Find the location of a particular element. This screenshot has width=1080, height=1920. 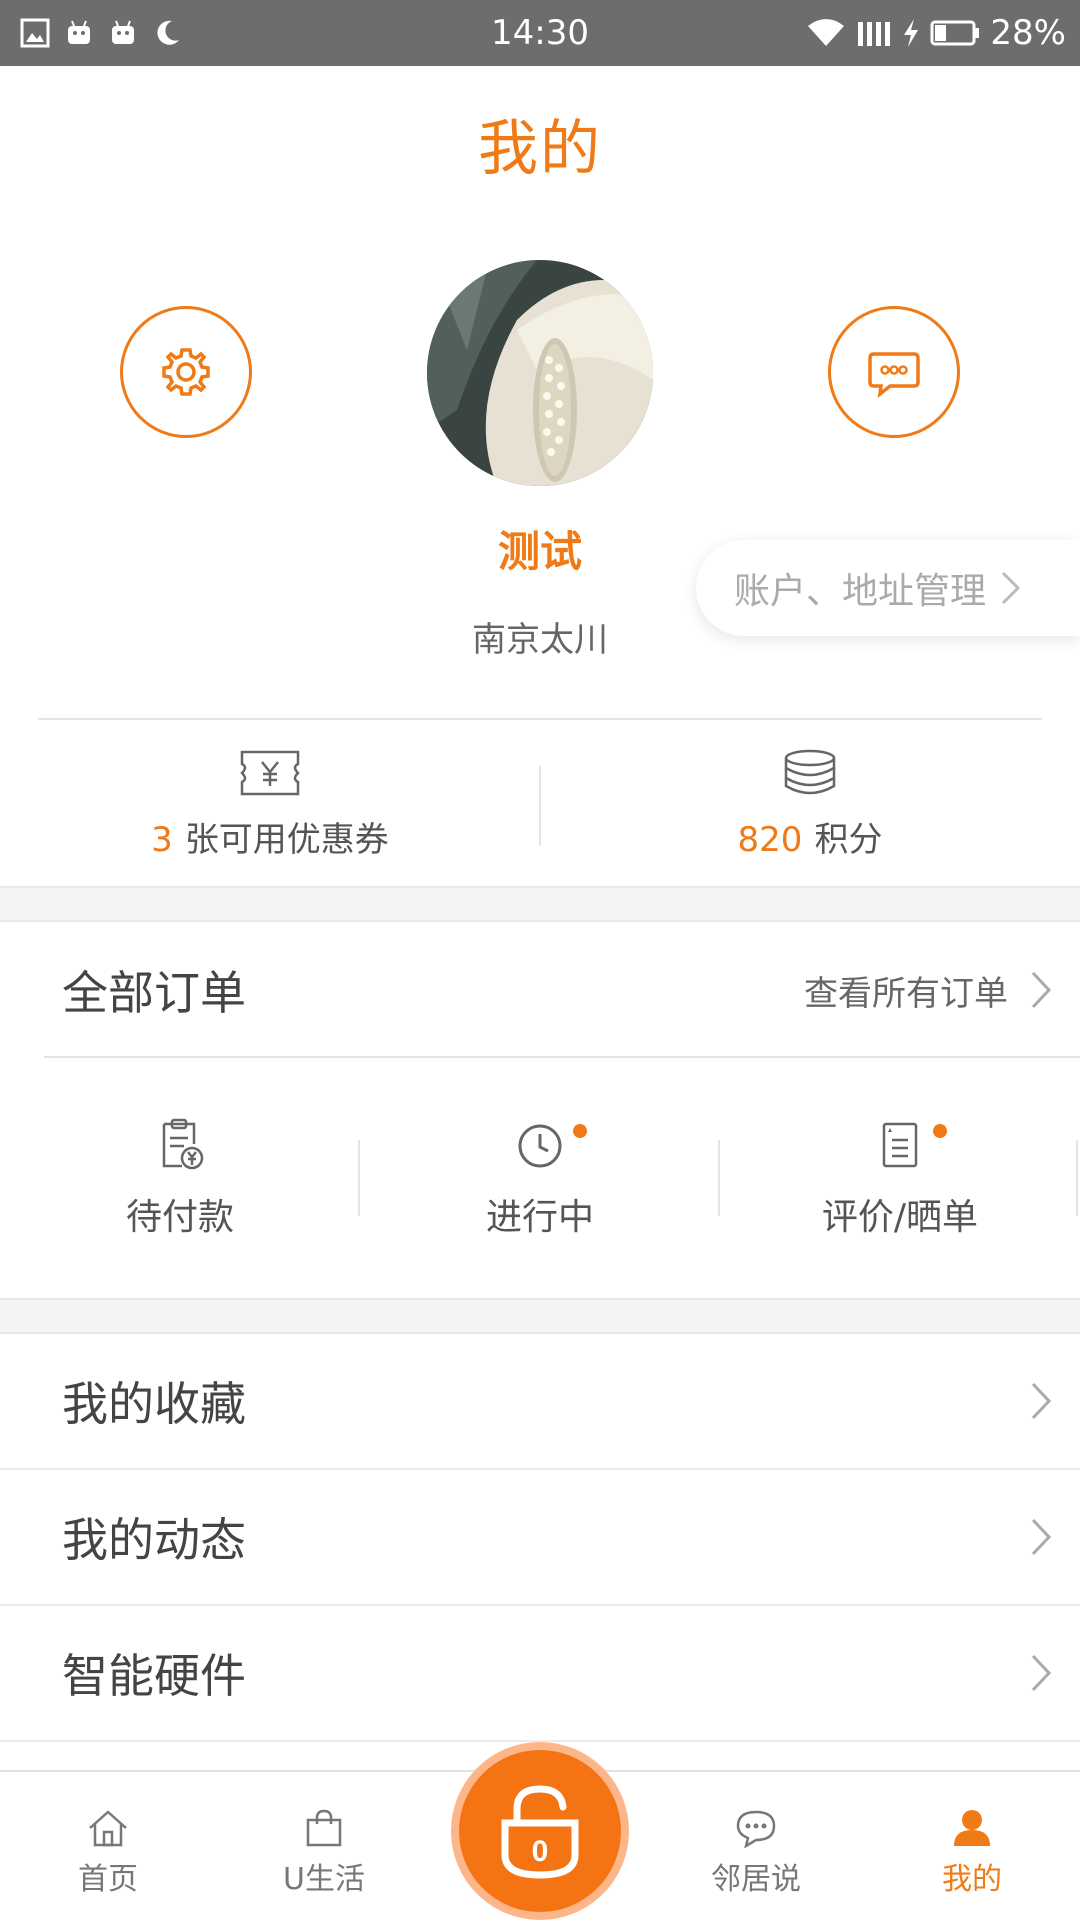

tab-neighbors: 邻居说 is located at coordinates (756, 1846).